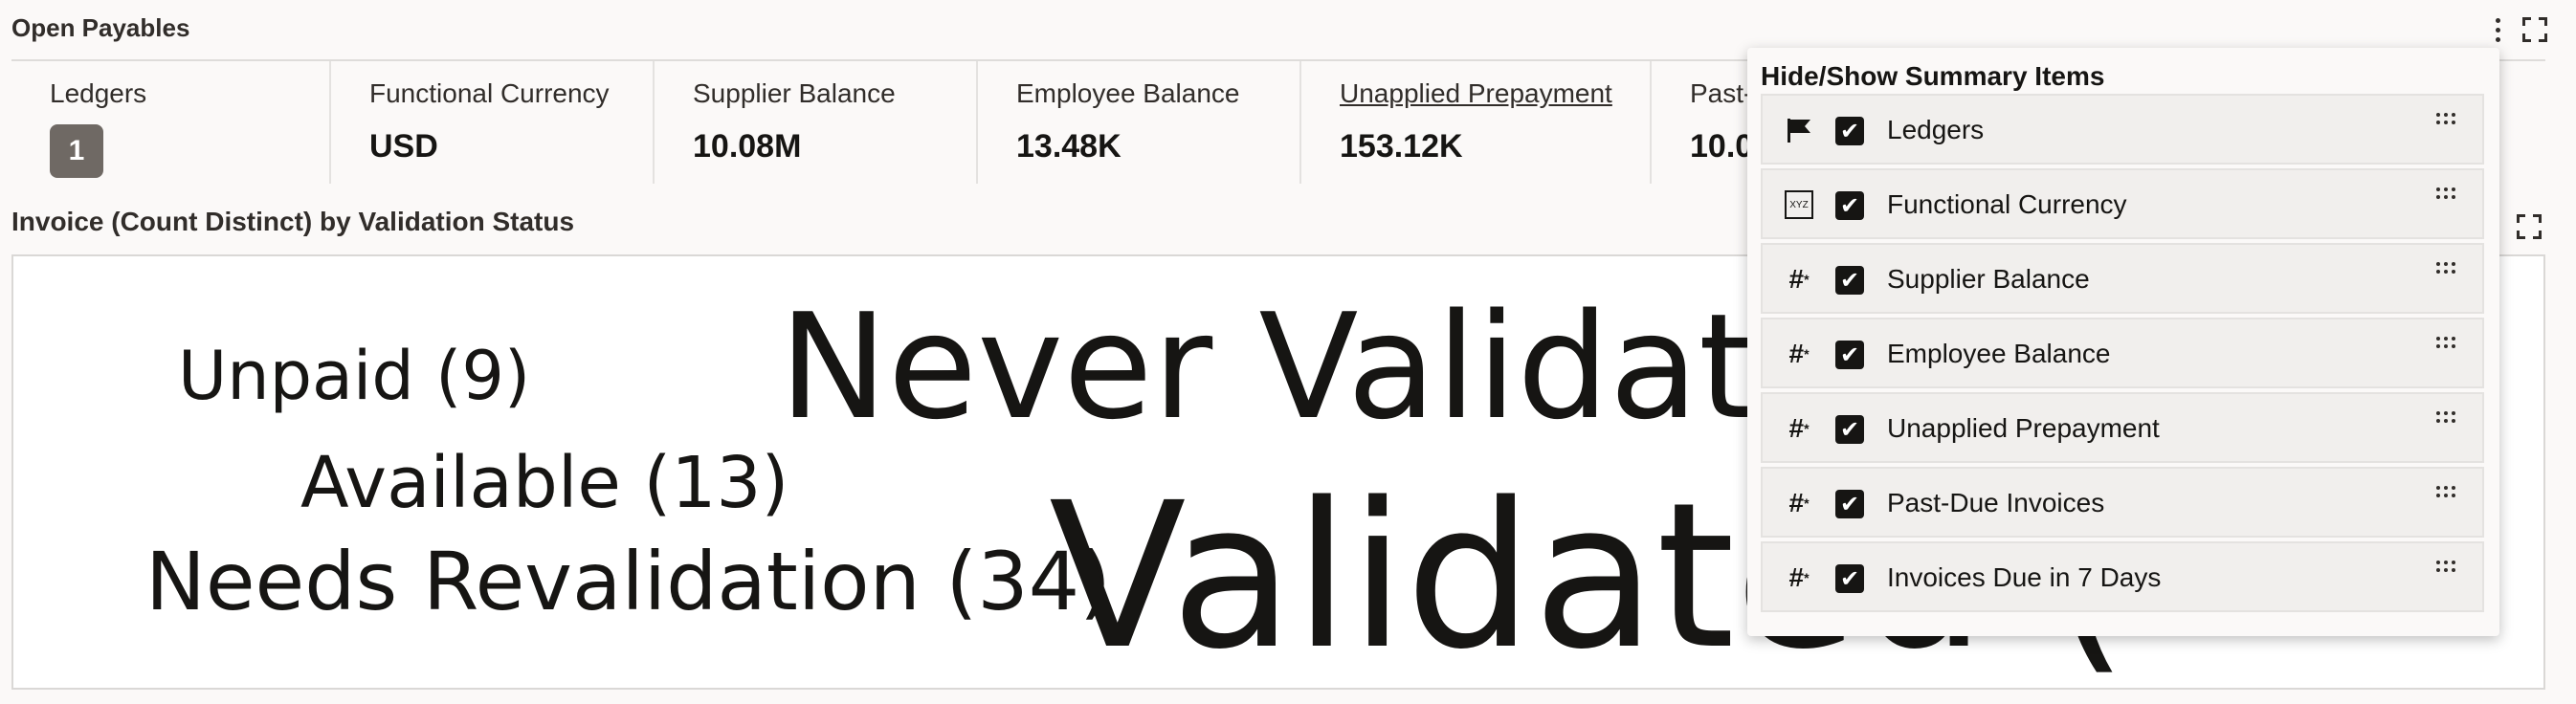 This screenshot has width=2576, height=704. What do you see at coordinates (747, 146) in the screenshot?
I see `tile-value: 10.08M` at bounding box center [747, 146].